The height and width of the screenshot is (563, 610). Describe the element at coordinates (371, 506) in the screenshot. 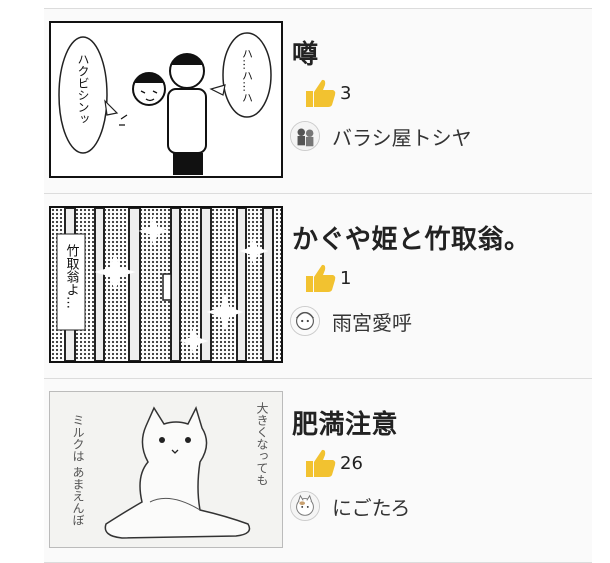

I see `author-name: にごたろ` at that location.